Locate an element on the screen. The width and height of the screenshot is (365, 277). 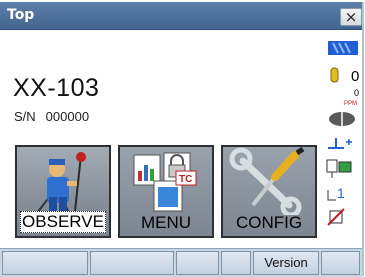
softkey-bar: Version is located at coordinates (181, 262).